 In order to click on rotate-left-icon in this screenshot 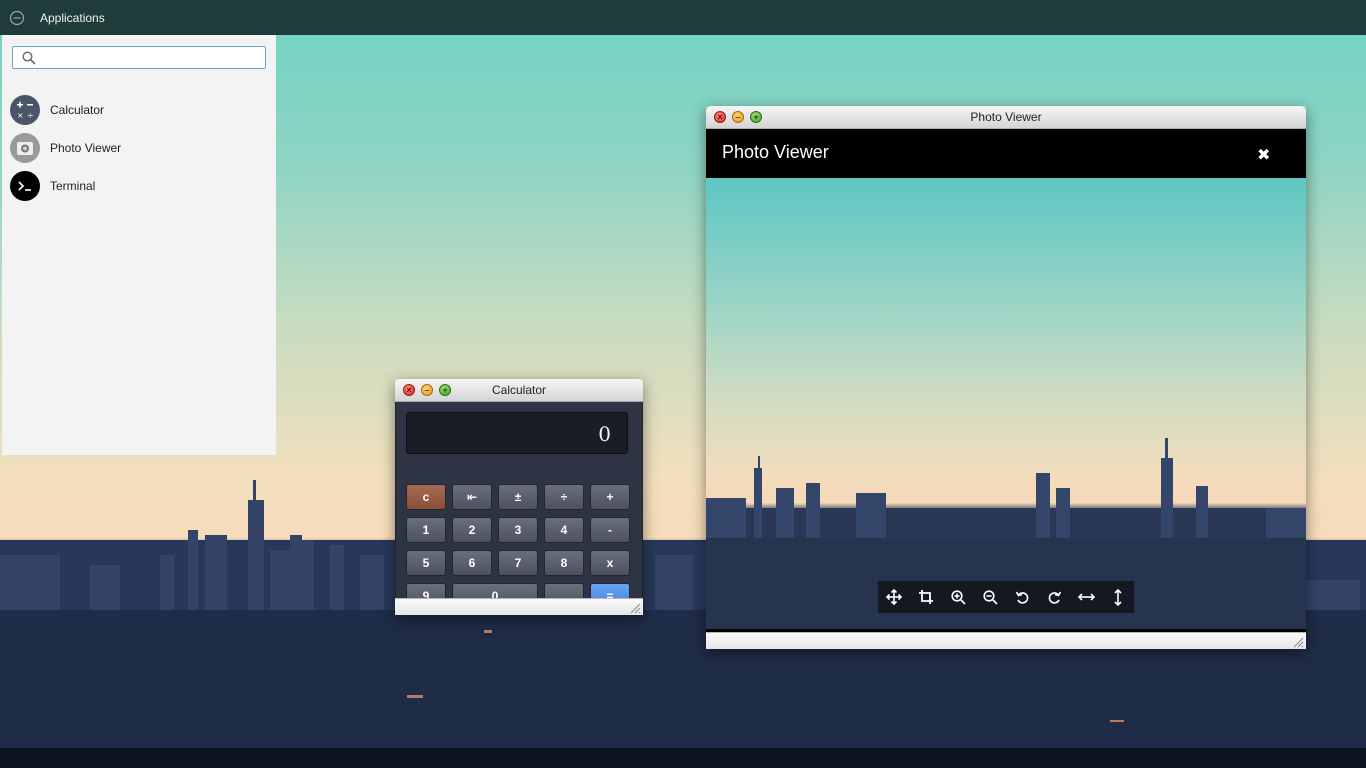, I will do `click(1022, 597)`.